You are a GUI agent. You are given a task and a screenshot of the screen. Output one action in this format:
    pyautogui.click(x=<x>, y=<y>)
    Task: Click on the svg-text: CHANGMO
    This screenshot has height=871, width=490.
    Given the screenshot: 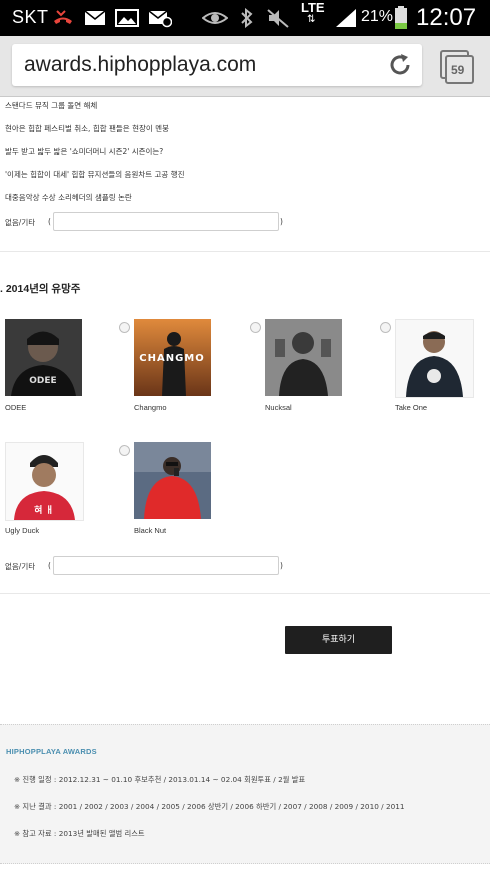 What is the action you would take?
    pyautogui.click(x=171, y=358)
    